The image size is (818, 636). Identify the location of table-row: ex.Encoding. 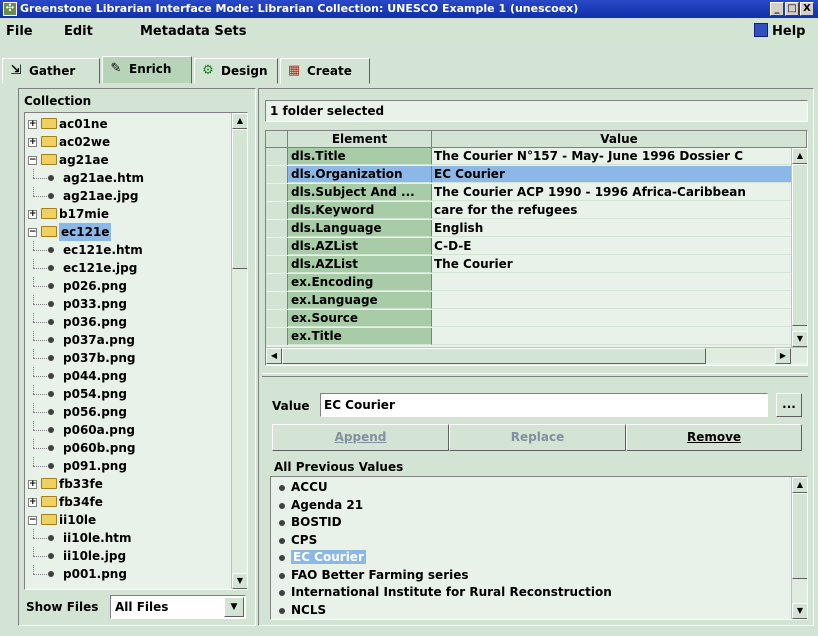
(528, 282).